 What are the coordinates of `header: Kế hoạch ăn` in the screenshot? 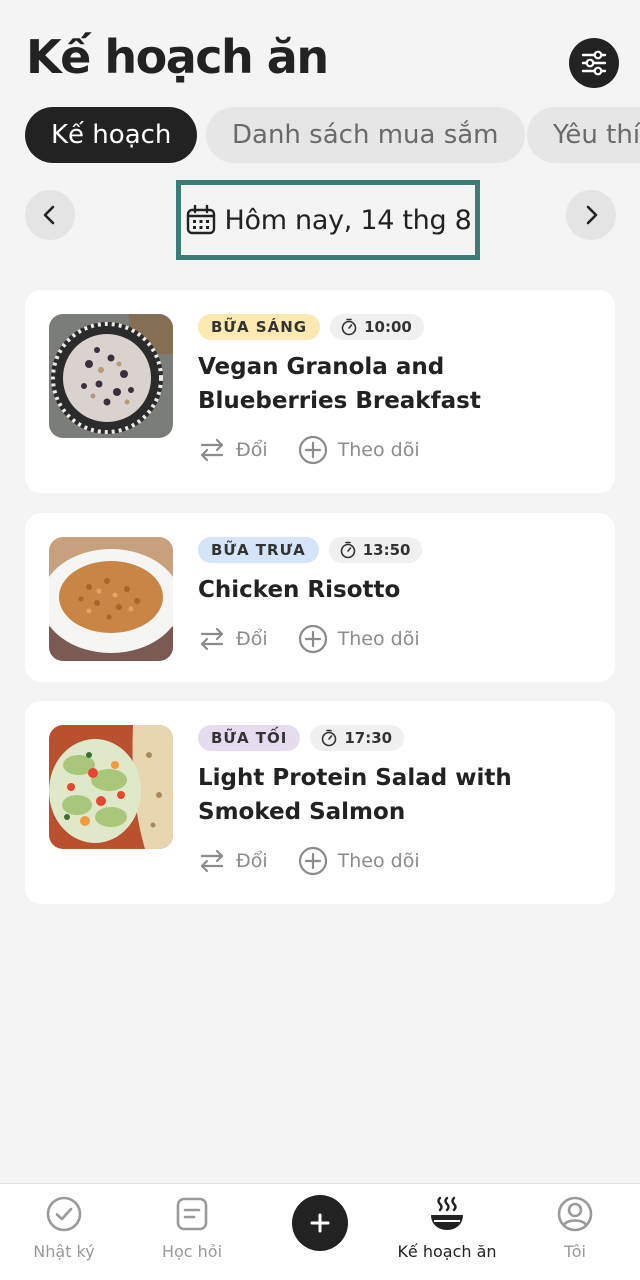 It's located at (320, 50).